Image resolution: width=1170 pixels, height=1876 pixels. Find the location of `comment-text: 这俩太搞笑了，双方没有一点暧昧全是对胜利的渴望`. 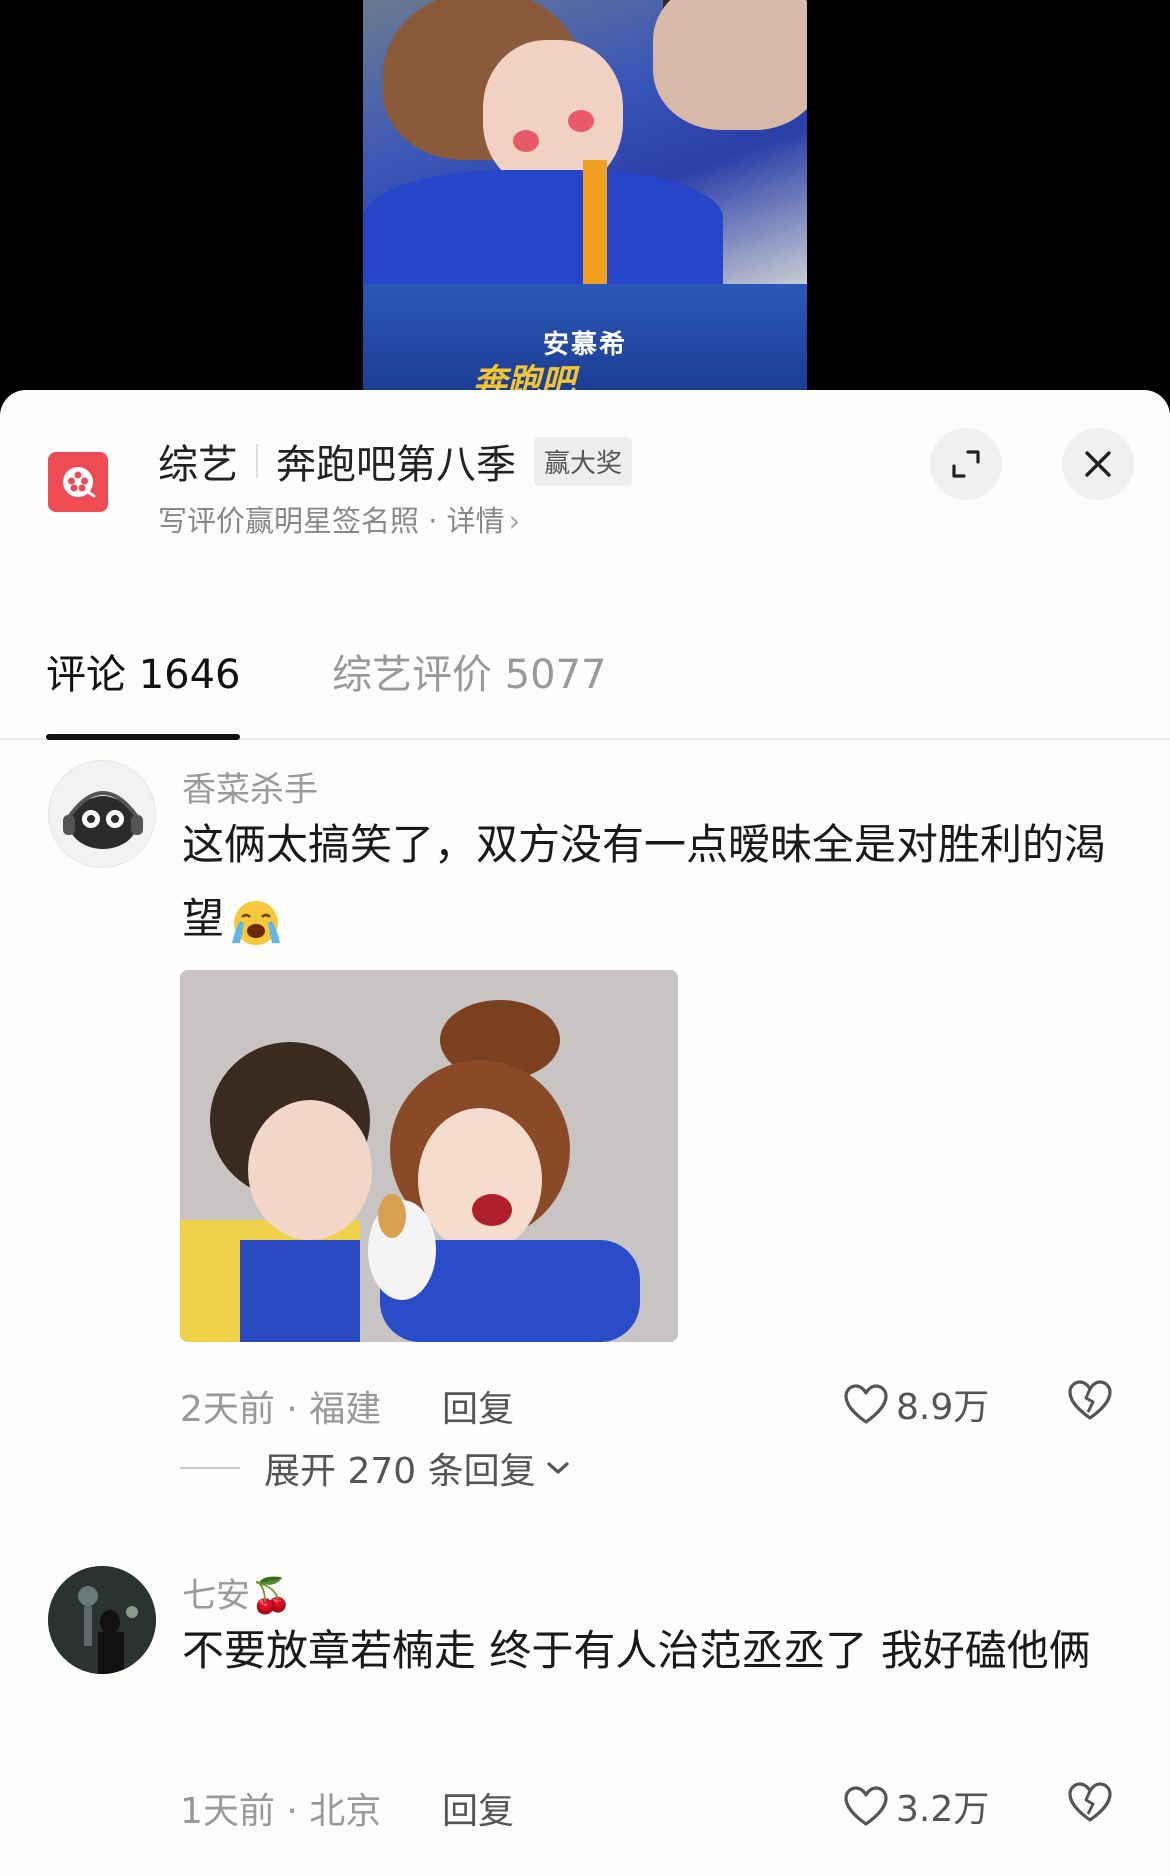

comment-text: 这俩太搞笑了，双方没有一点暧昧全是对胜利的渴望 is located at coordinates (652, 882).